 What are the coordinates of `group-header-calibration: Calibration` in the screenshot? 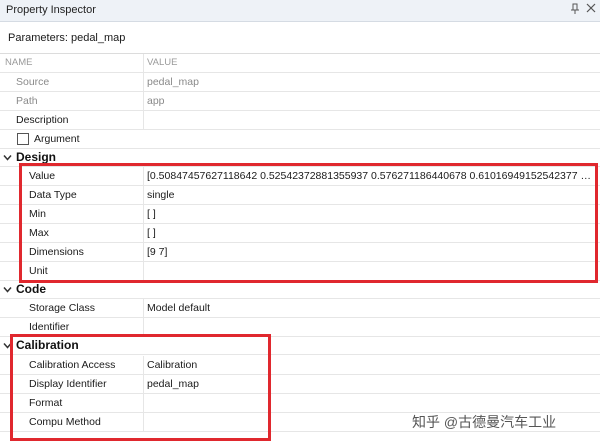 It's located at (300, 346).